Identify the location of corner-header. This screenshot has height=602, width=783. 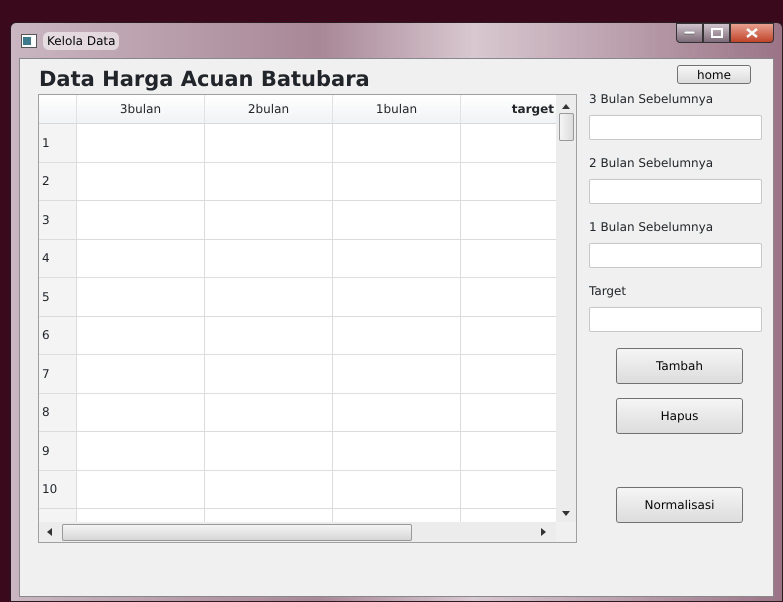
(58, 109).